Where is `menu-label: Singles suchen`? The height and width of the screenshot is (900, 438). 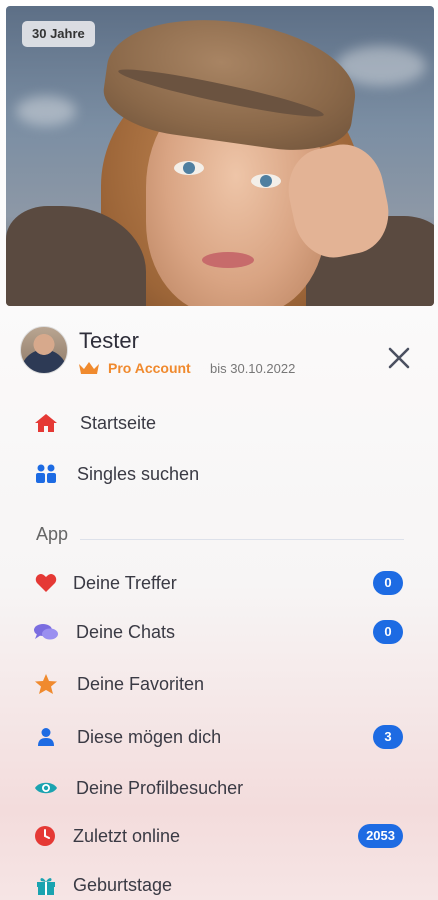 menu-label: Singles suchen is located at coordinates (138, 474).